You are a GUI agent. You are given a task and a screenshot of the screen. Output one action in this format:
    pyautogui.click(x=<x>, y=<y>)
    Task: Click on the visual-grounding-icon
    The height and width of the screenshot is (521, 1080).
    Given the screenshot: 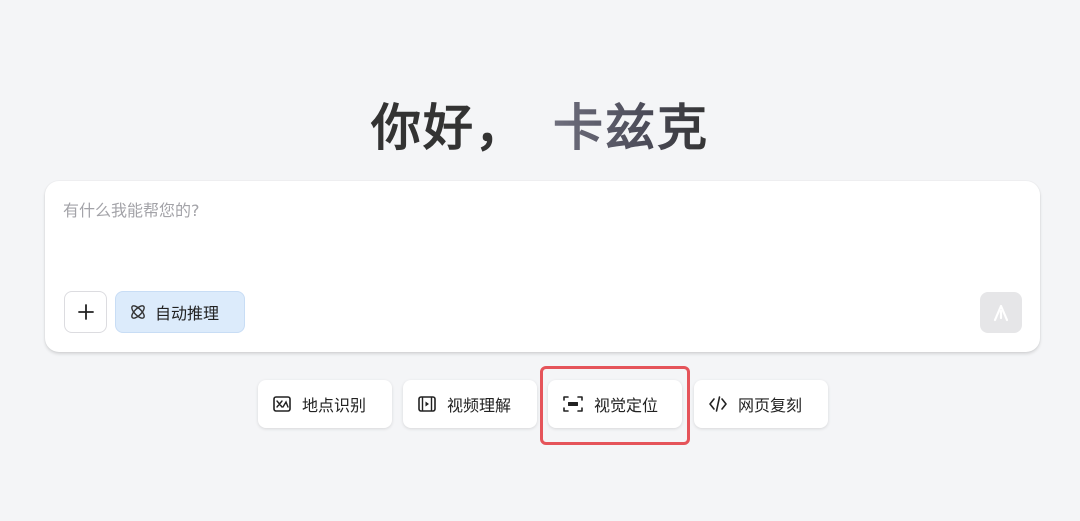 What is the action you would take?
    pyautogui.click(x=573, y=404)
    